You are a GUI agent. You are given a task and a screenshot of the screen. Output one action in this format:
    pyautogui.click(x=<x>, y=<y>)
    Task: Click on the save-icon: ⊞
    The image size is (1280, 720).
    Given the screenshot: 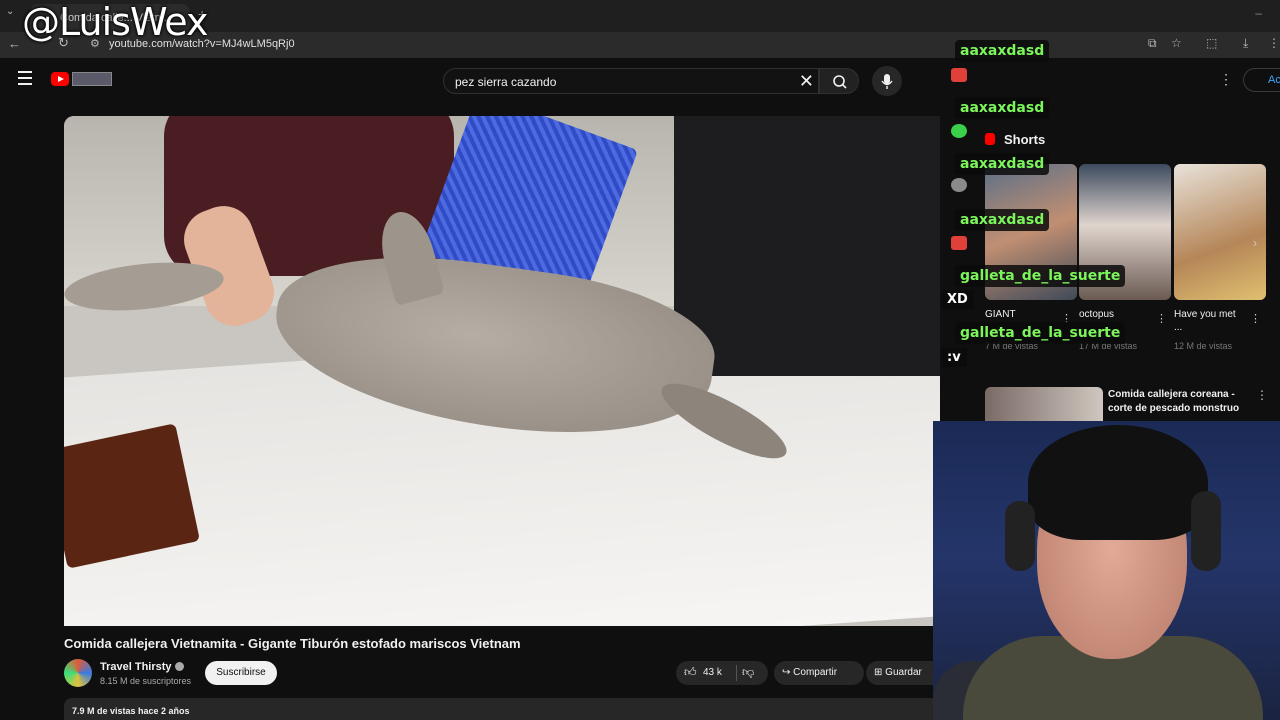 What is the action you would take?
    pyautogui.click(x=880, y=672)
    